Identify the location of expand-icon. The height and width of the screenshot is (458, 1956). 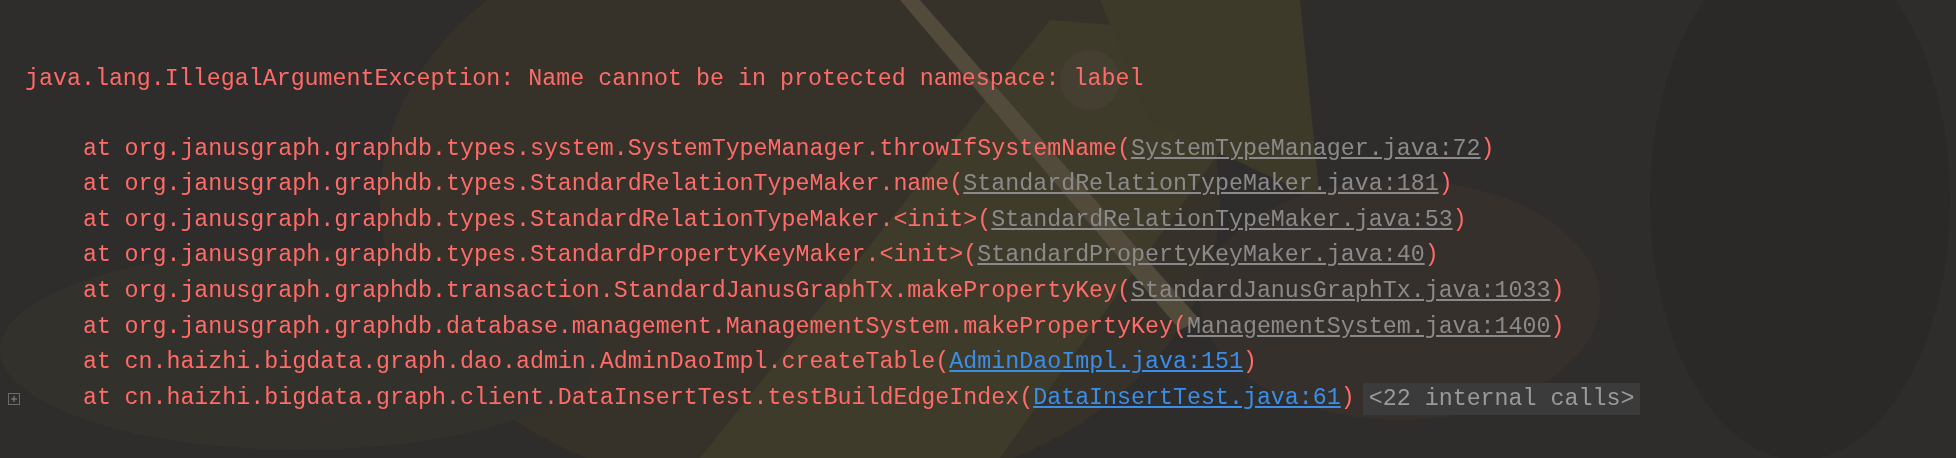
(14, 398).